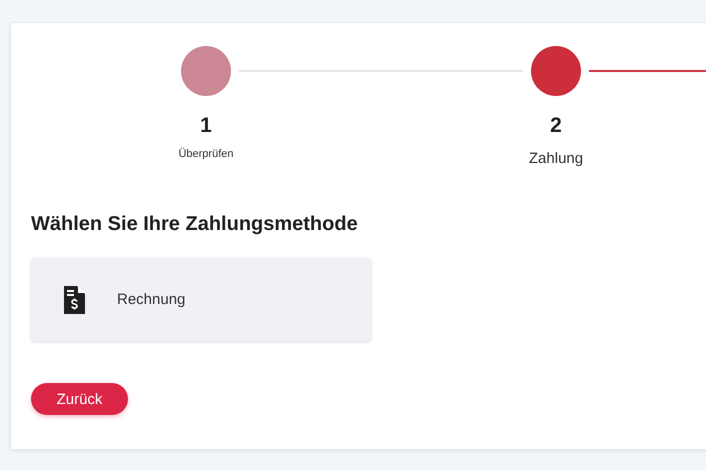  What do you see at coordinates (206, 126) in the screenshot?
I see `step-number: 1` at bounding box center [206, 126].